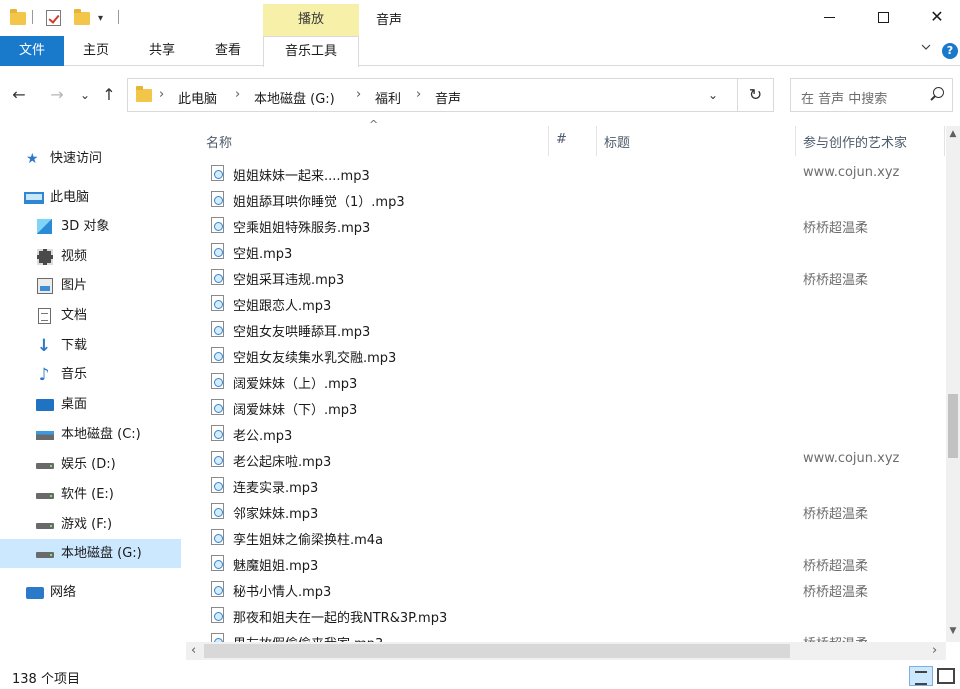 This screenshot has height=689, width=960. What do you see at coordinates (566, 407) in the screenshot?
I see `file-row: 阔爱妹妹（下）.mp3` at bounding box center [566, 407].